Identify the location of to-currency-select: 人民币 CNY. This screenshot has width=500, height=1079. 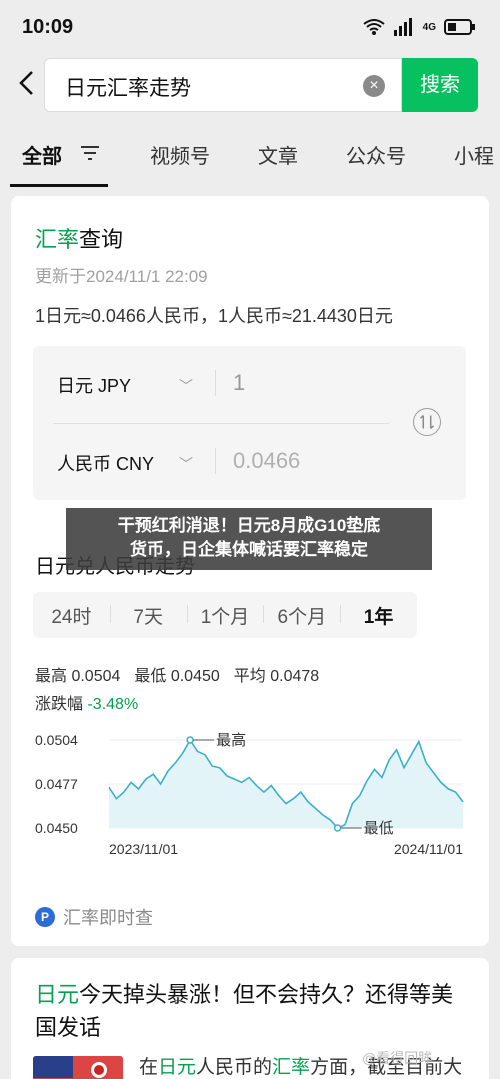
(105, 463).